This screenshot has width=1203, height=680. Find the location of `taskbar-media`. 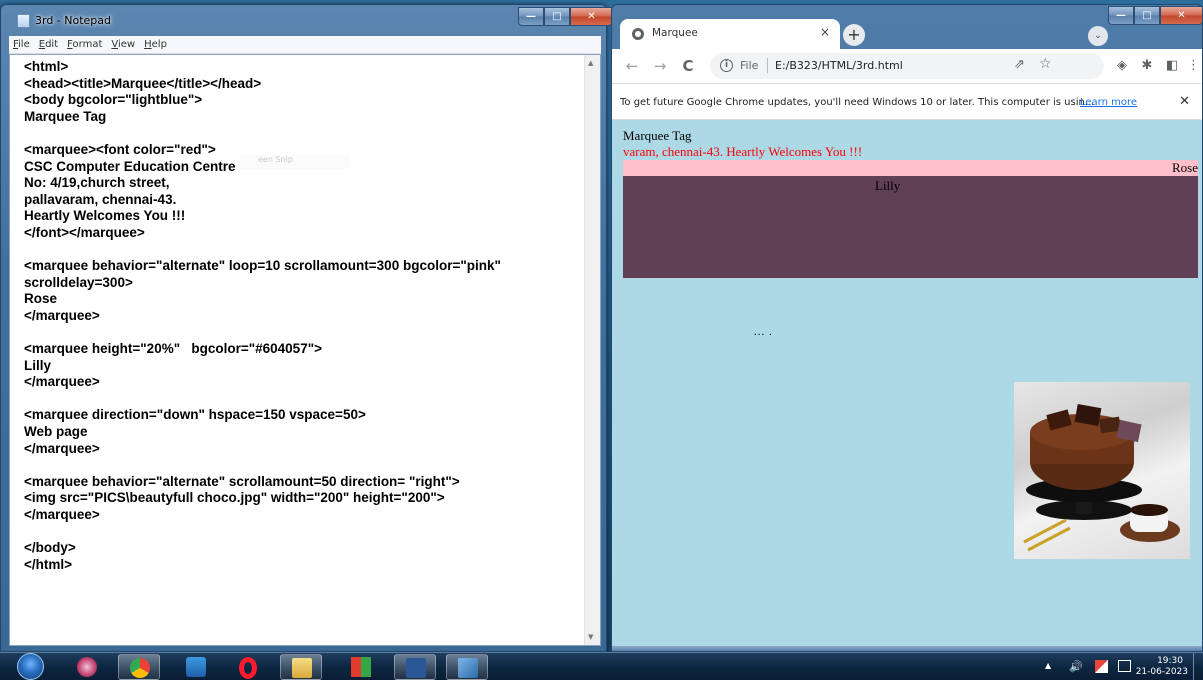

taskbar-media is located at coordinates (196, 667).